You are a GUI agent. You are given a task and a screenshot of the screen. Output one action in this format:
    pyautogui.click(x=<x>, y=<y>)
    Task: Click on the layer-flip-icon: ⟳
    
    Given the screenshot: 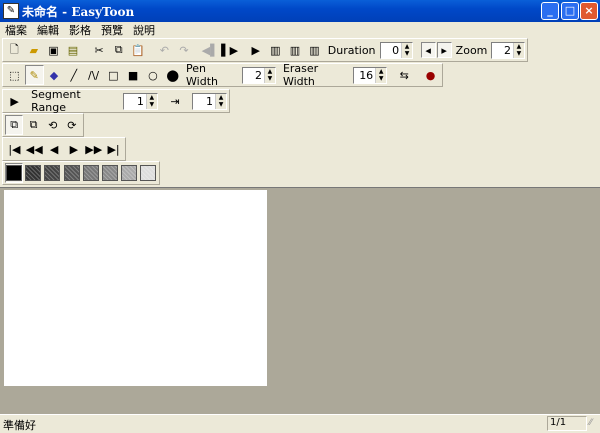 What is the action you would take?
    pyautogui.click(x=72, y=125)
    